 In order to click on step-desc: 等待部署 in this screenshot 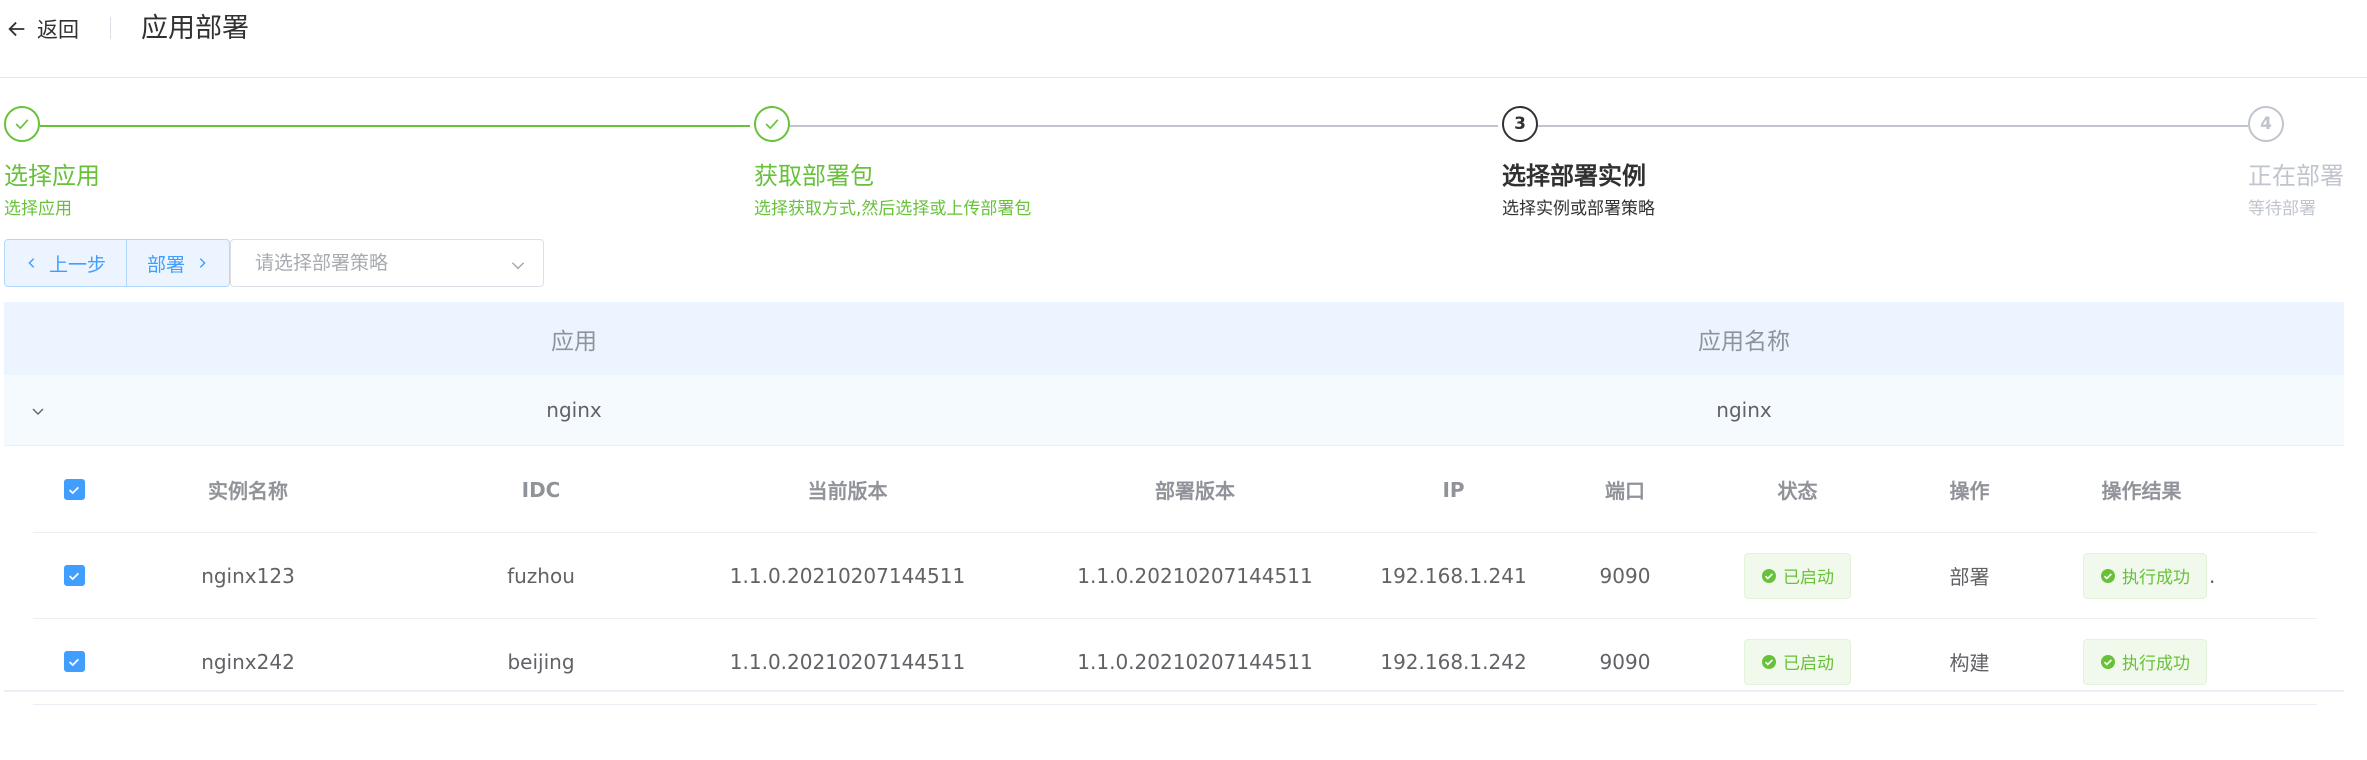, I will do `click(2282, 209)`.